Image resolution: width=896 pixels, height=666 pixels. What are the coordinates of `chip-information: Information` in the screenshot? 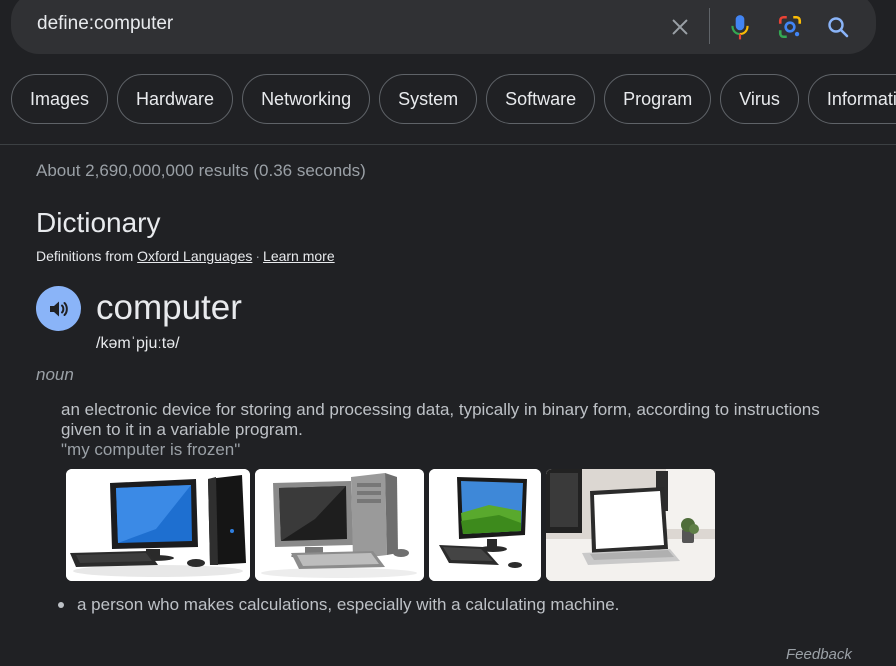 It's located at (851, 99).